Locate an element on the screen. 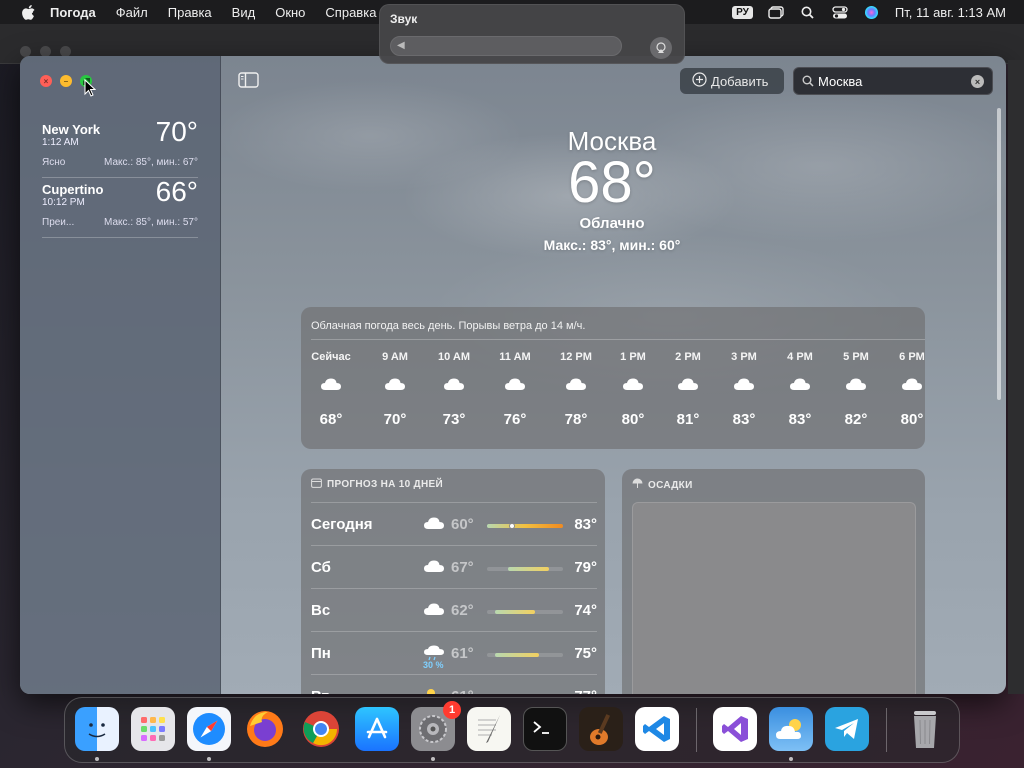 The image size is (1024, 768). weather-icon is located at coordinates (791, 729).